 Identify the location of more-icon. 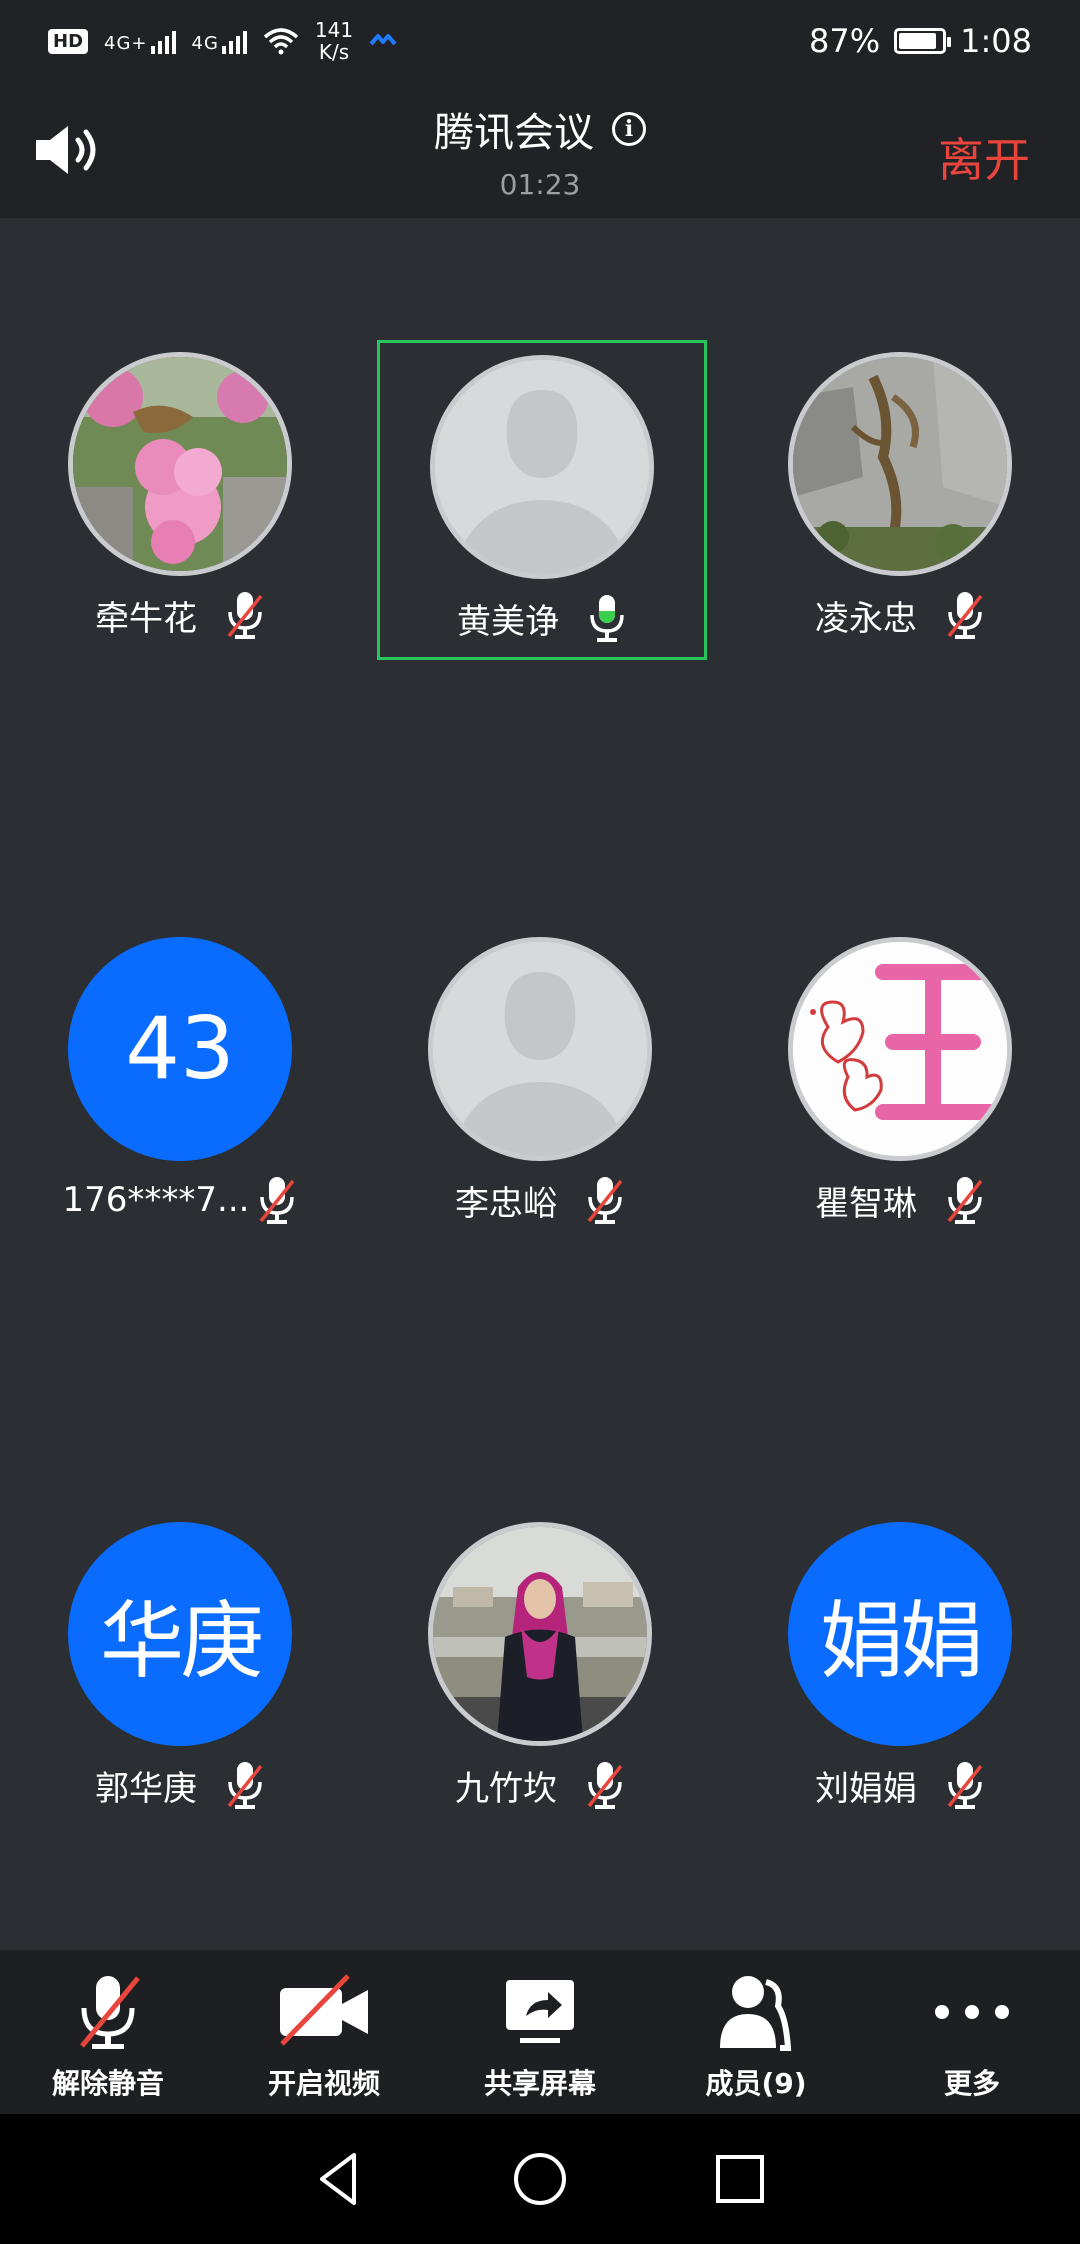
(972, 2012).